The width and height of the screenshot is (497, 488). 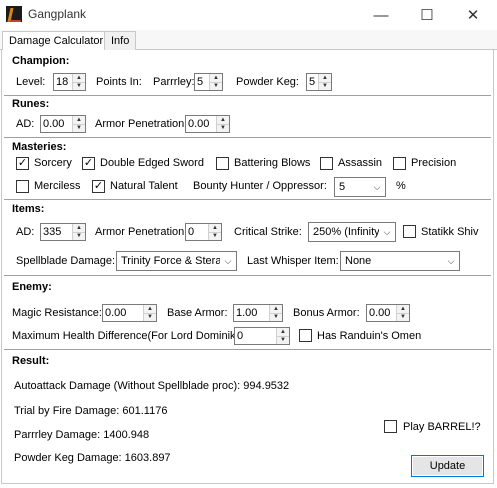 I want to click on bonus-armor-stepper: 0.00 ▲ ▼, so click(x=388, y=313).